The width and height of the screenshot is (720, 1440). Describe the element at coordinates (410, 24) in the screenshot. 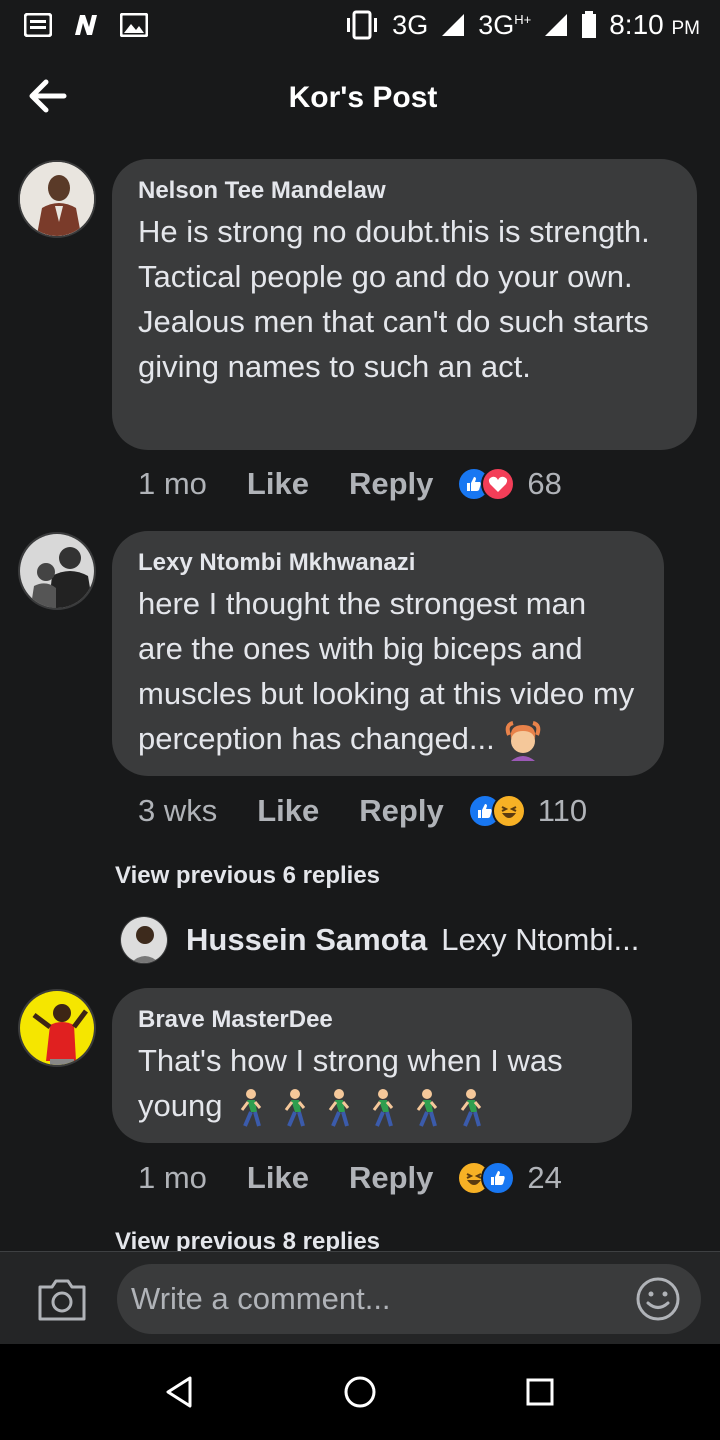

I see `network-label-1: 3G` at that location.